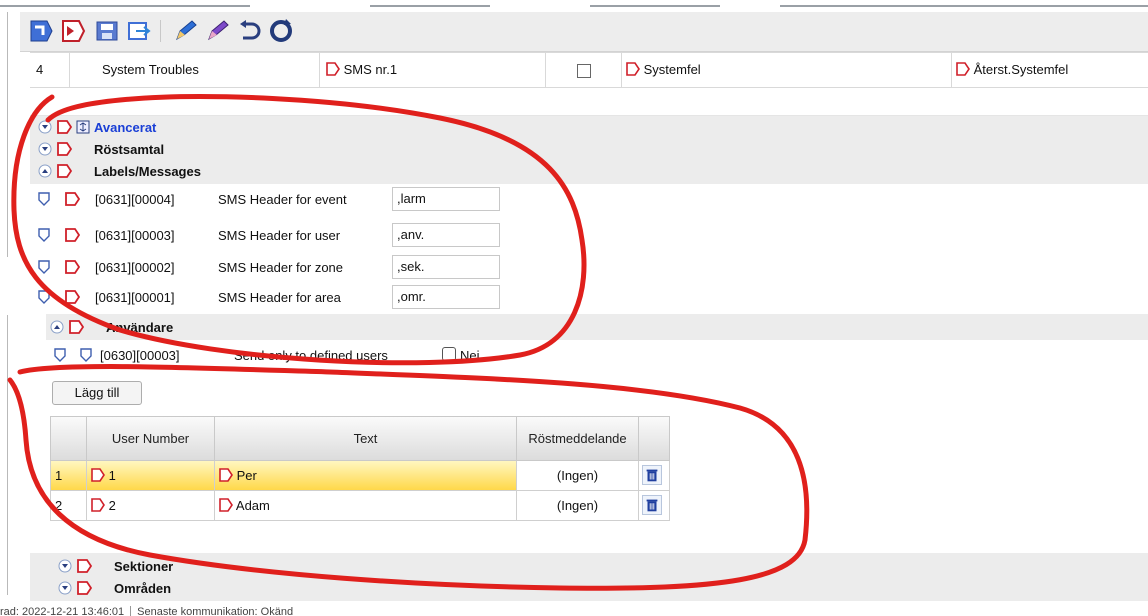 This screenshot has height=616, width=1148. I want to click on option-code: [0630][00003], so click(140, 355).